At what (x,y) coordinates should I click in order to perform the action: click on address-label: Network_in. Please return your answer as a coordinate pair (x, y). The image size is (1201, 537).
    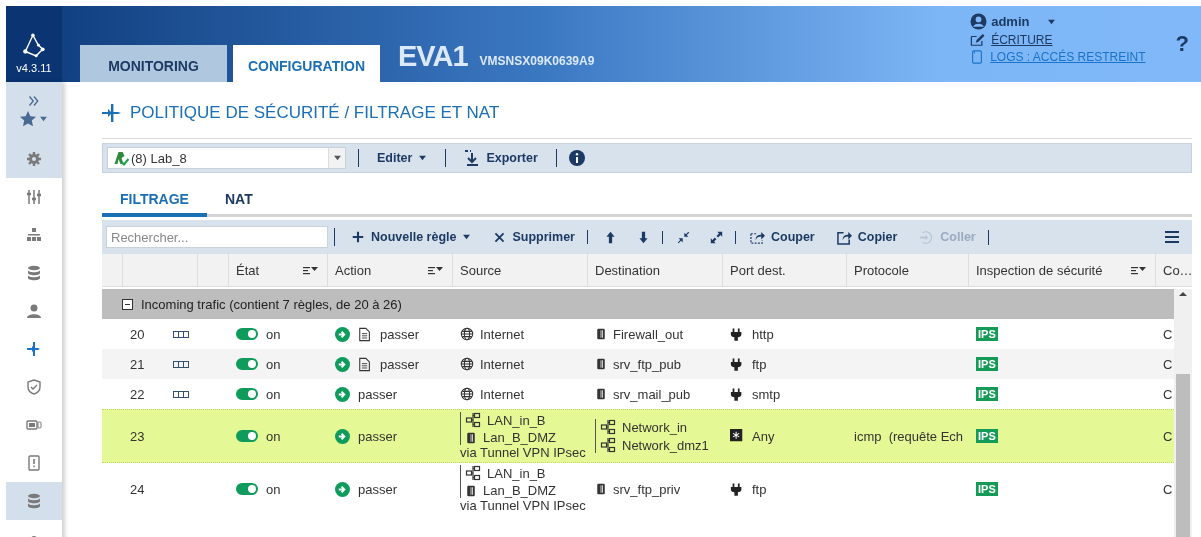
    Looking at the image, I should click on (655, 427).